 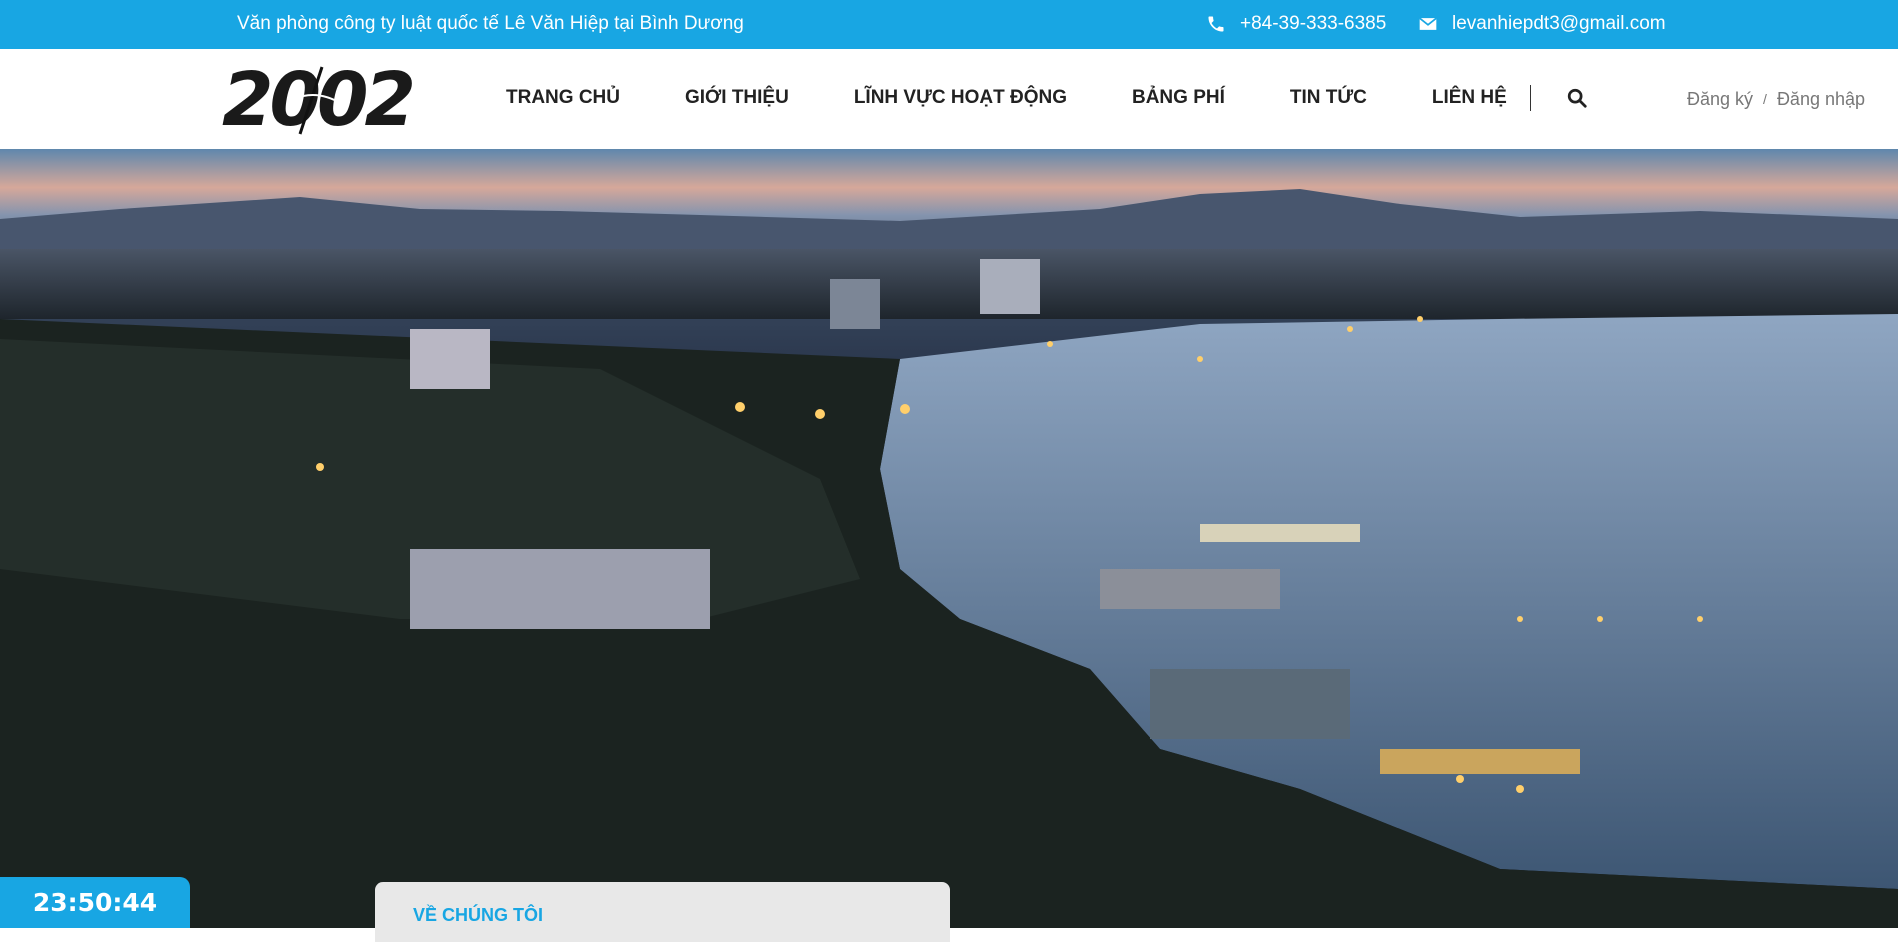 I want to click on nav-item-fees: BẢNG PHÍ, so click(x=1178, y=98).